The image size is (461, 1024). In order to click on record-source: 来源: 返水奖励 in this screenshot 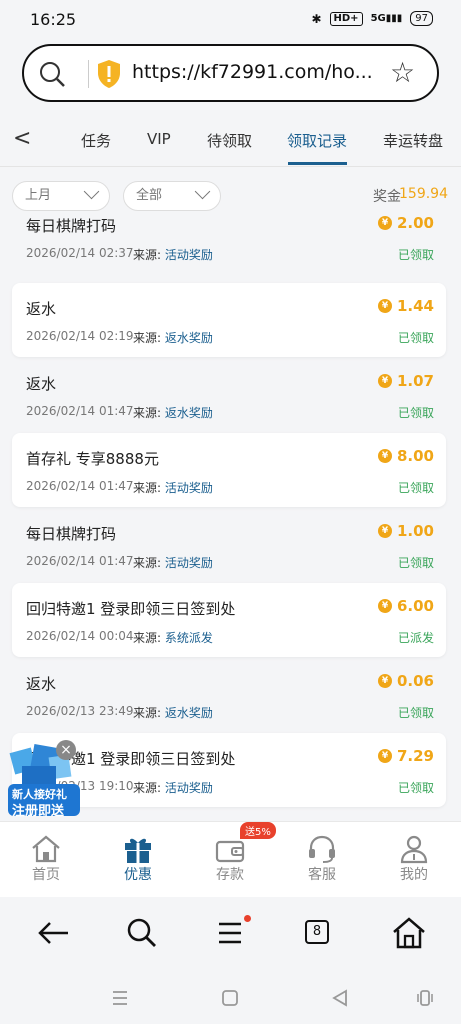, I will do `click(173, 712)`.